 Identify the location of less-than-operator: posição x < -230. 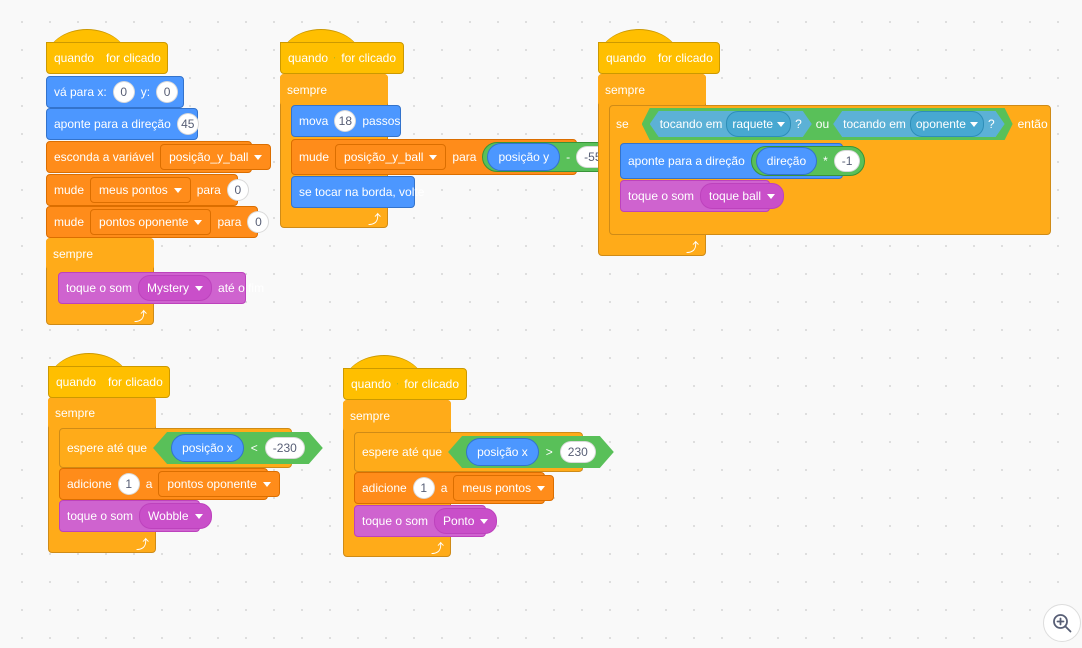
(238, 448).